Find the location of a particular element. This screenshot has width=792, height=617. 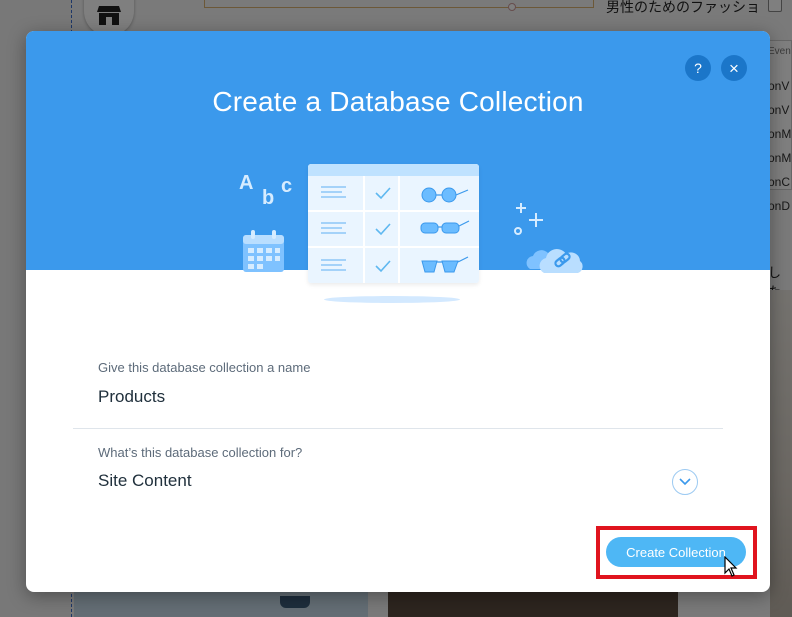

plus-sparkle-icon is located at coordinates (528, 219).